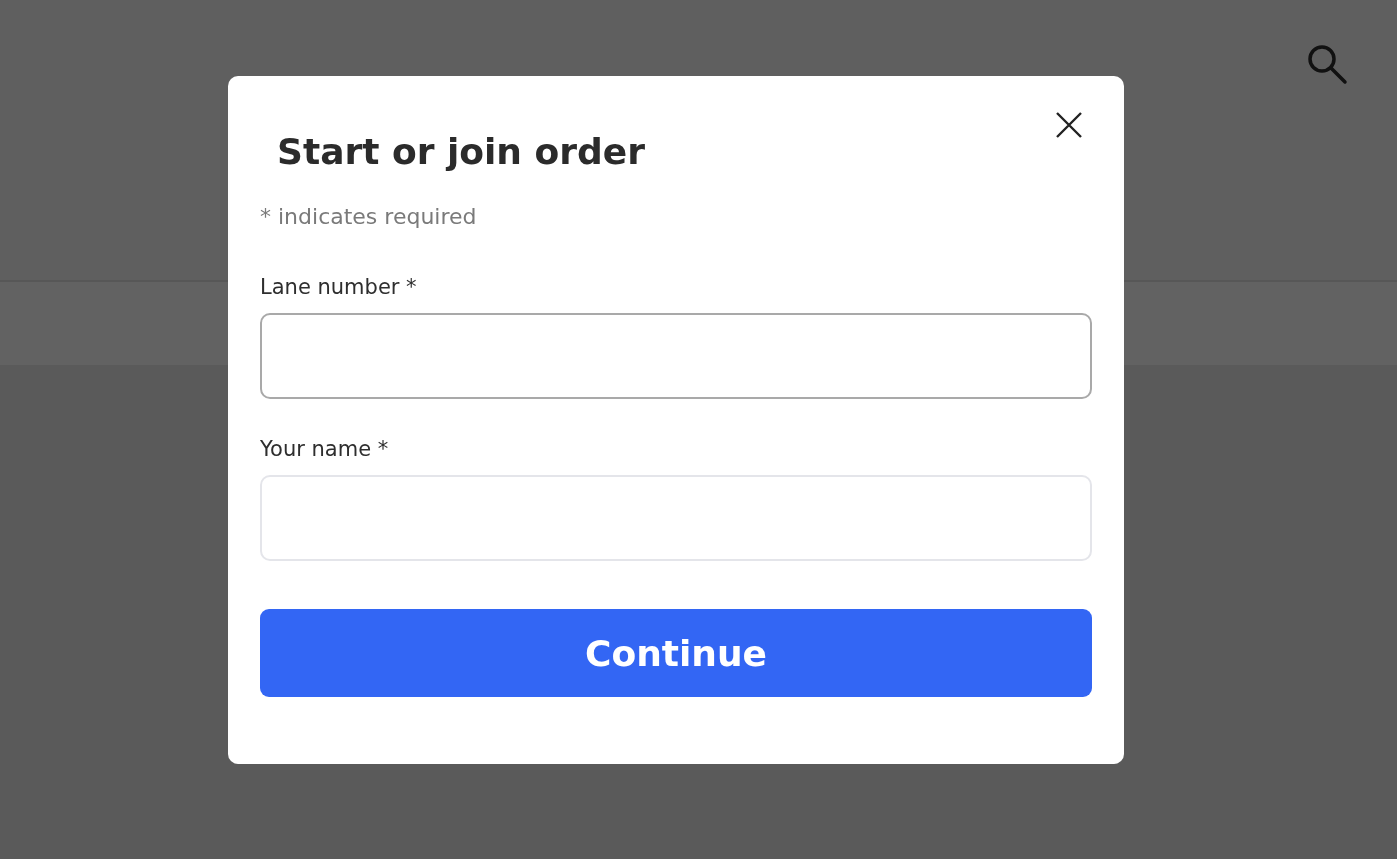 The height and width of the screenshot is (859, 1397). What do you see at coordinates (1327, 64) in the screenshot?
I see `search-icon` at bounding box center [1327, 64].